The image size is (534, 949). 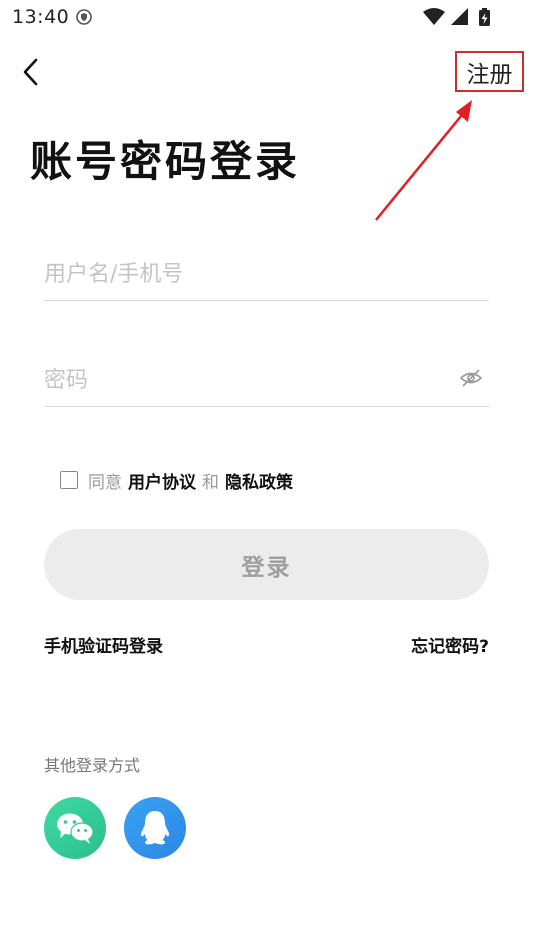 What do you see at coordinates (84, 17) in the screenshot?
I see `shield-icon` at bounding box center [84, 17].